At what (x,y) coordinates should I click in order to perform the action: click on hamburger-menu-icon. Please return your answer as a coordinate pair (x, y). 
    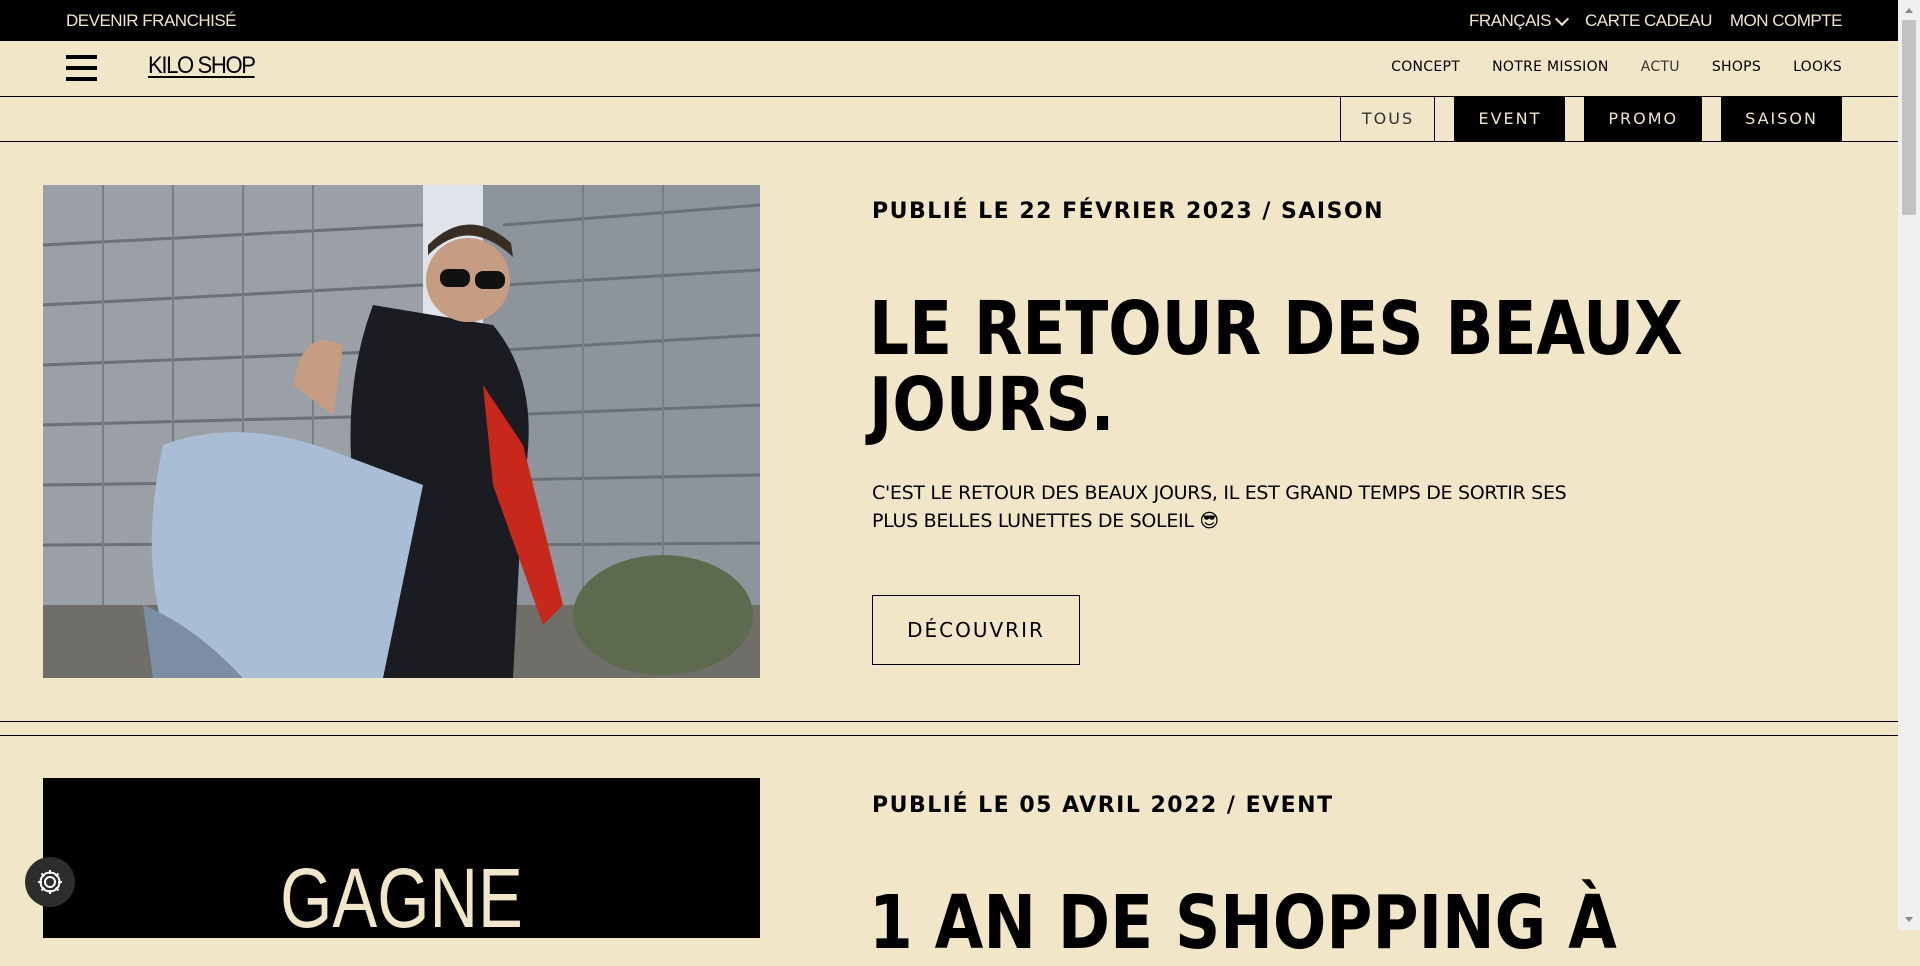
    Looking at the image, I should click on (81, 68).